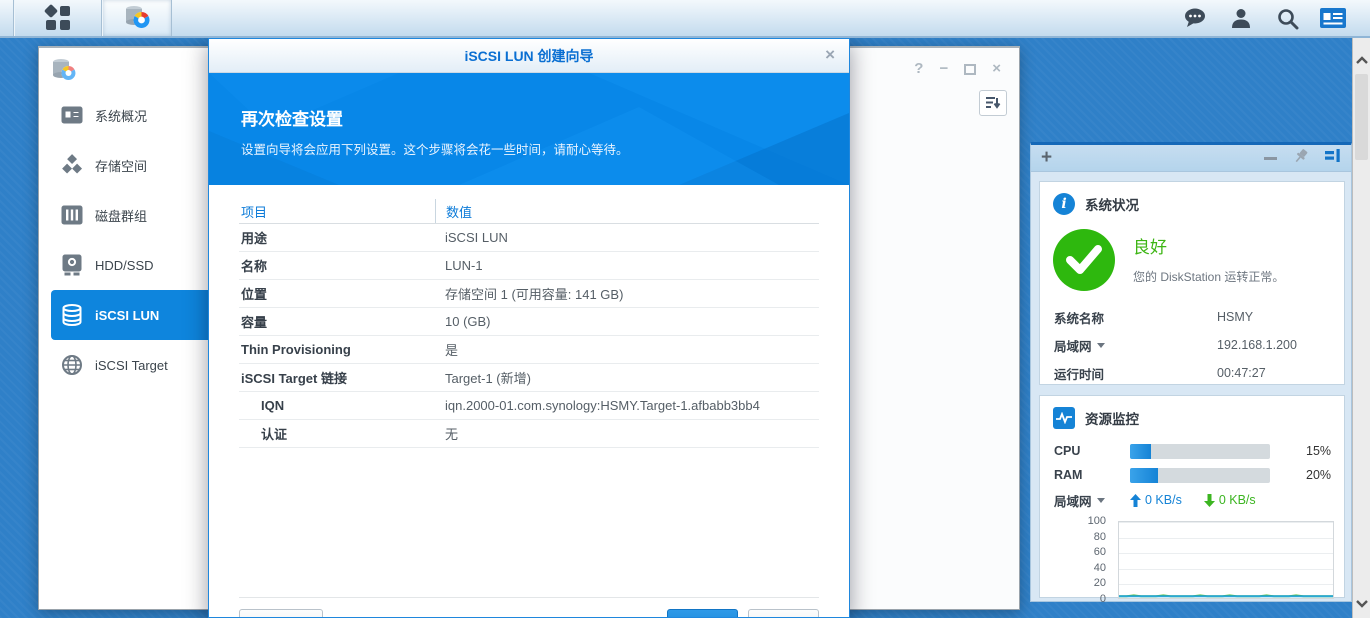 This screenshot has width=1370, height=618. Describe the element at coordinates (1068, 475) in the screenshot. I see `ram-label: RAM` at that location.